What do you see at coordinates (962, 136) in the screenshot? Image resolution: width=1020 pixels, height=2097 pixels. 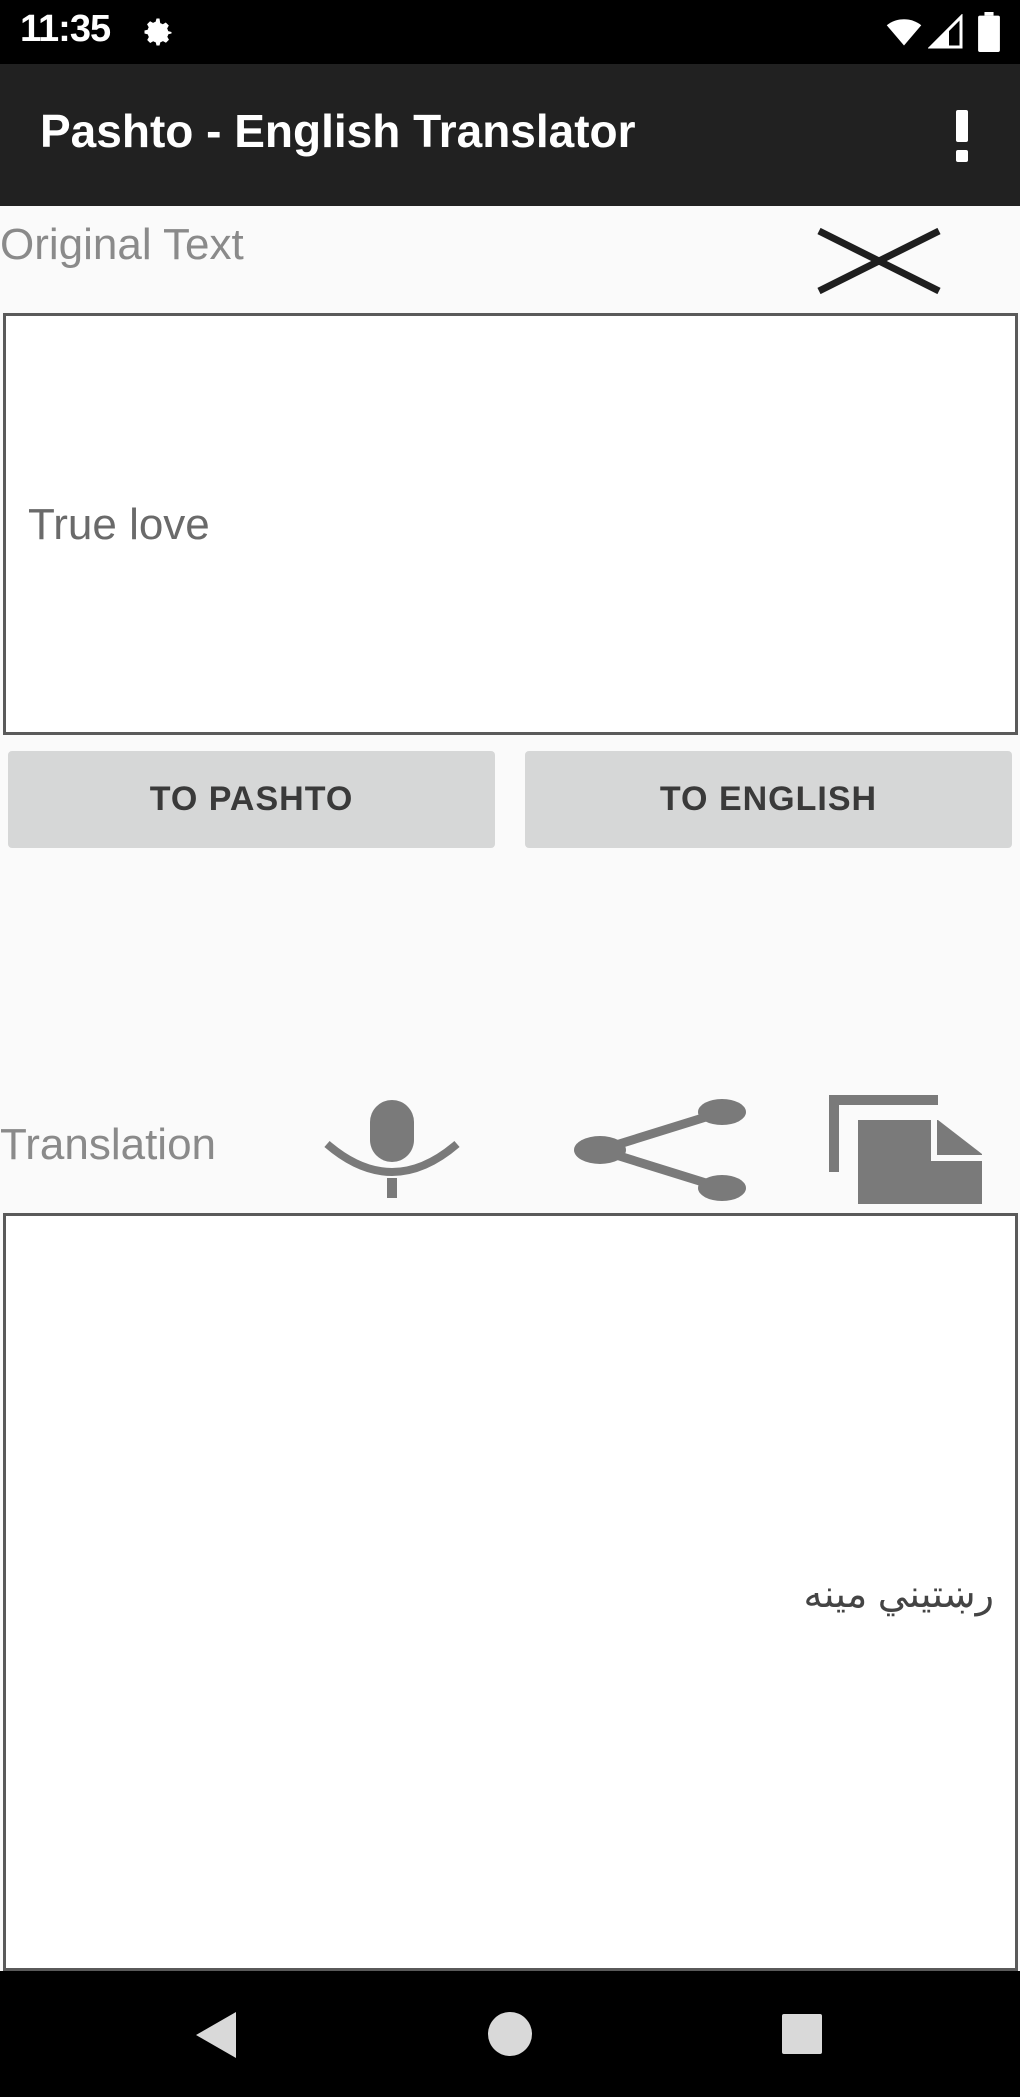 I see `overflow-menu-icon` at bounding box center [962, 136].